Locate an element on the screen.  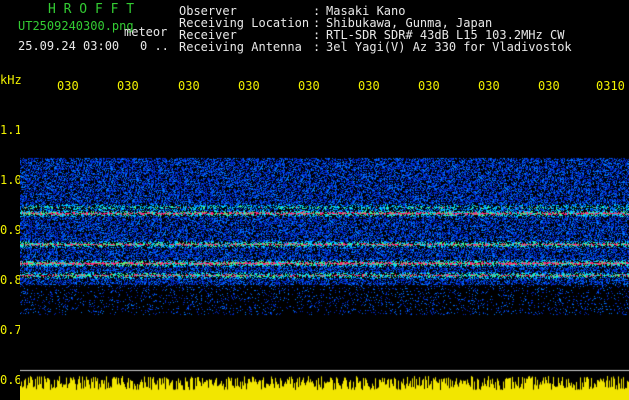
datetime: 25.09.24 03:00 is located at coordinates (69, 46).